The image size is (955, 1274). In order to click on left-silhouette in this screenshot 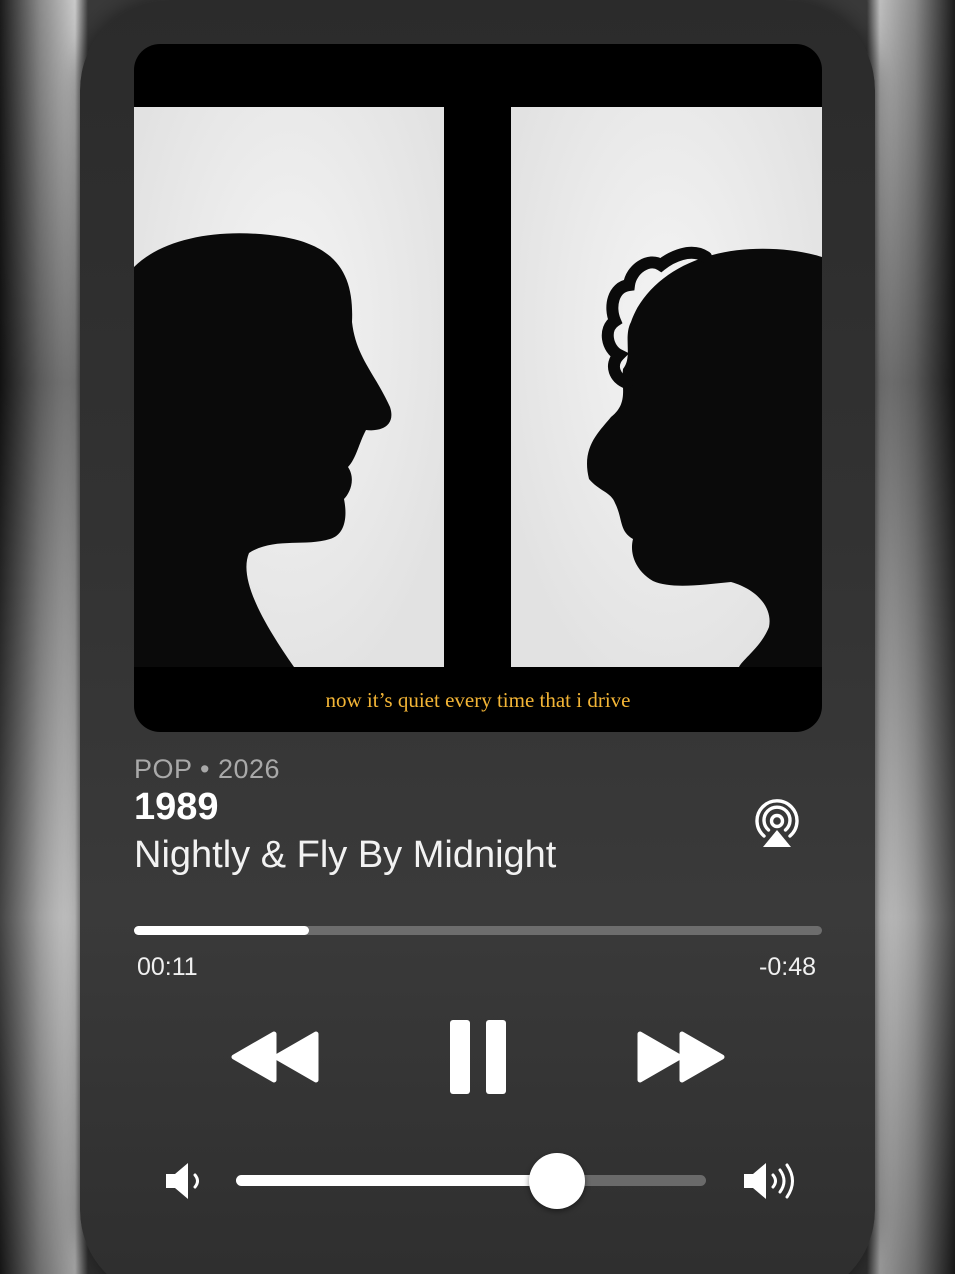, I will do `click(263, 450)`.